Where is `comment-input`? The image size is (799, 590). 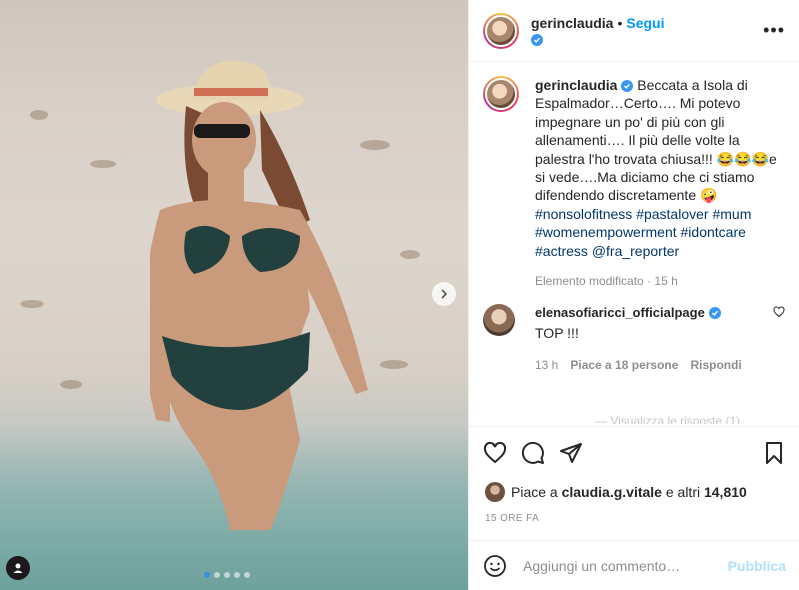 comment-input is located at coordinates (625, 565).